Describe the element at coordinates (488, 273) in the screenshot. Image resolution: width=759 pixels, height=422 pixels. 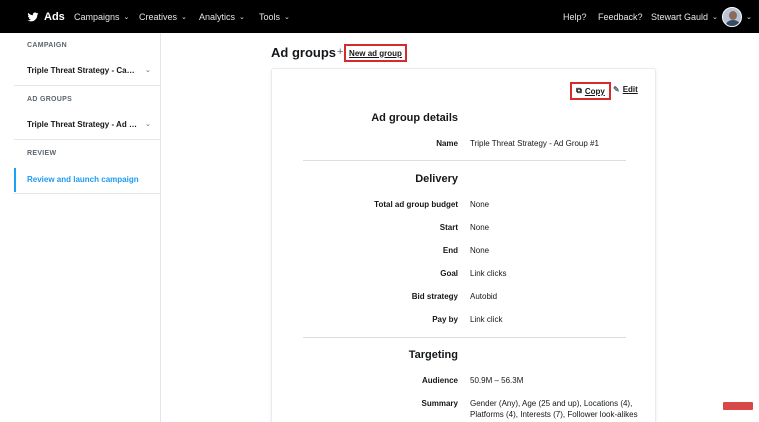
I see `field-value-goal: Link clicks` at that location.